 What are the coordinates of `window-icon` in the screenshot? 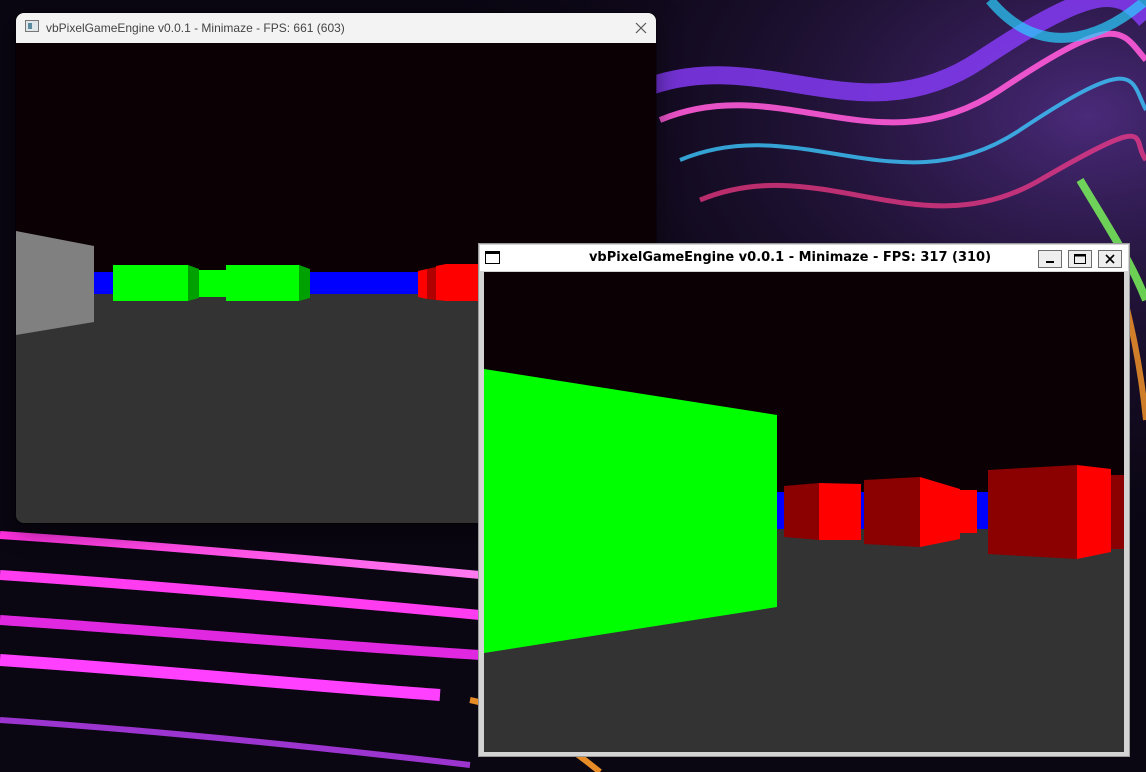 It's located at (492, 257).